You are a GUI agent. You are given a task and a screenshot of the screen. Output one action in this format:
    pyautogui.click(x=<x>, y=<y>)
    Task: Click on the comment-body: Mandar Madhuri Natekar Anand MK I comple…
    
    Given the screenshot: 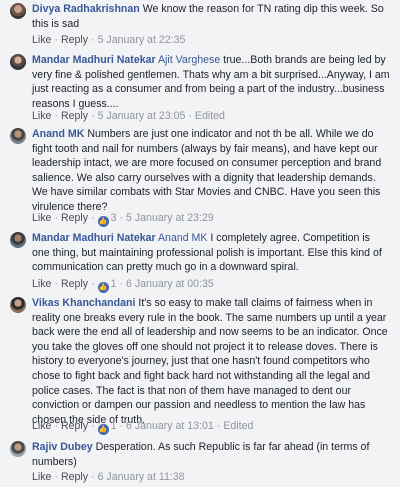 What is the action you would take?
    pyautogui.click(x=211, y=253)
    